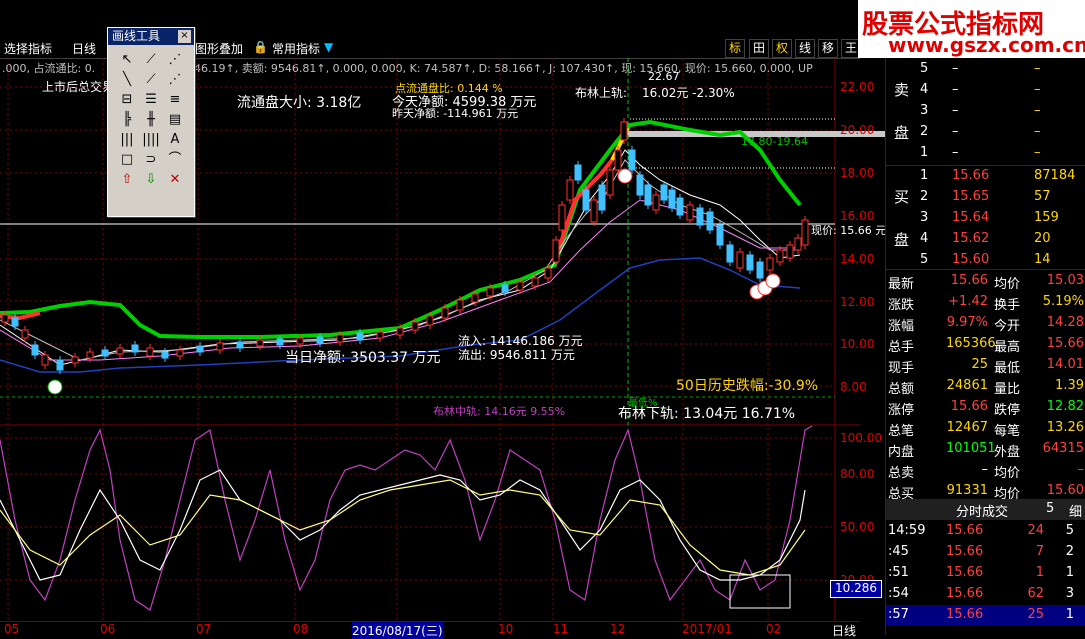  What do you see at coordinates (127, 80) in the screenshot?
I see `draw-tool-button: ╲` at bounding box center [127, 80].